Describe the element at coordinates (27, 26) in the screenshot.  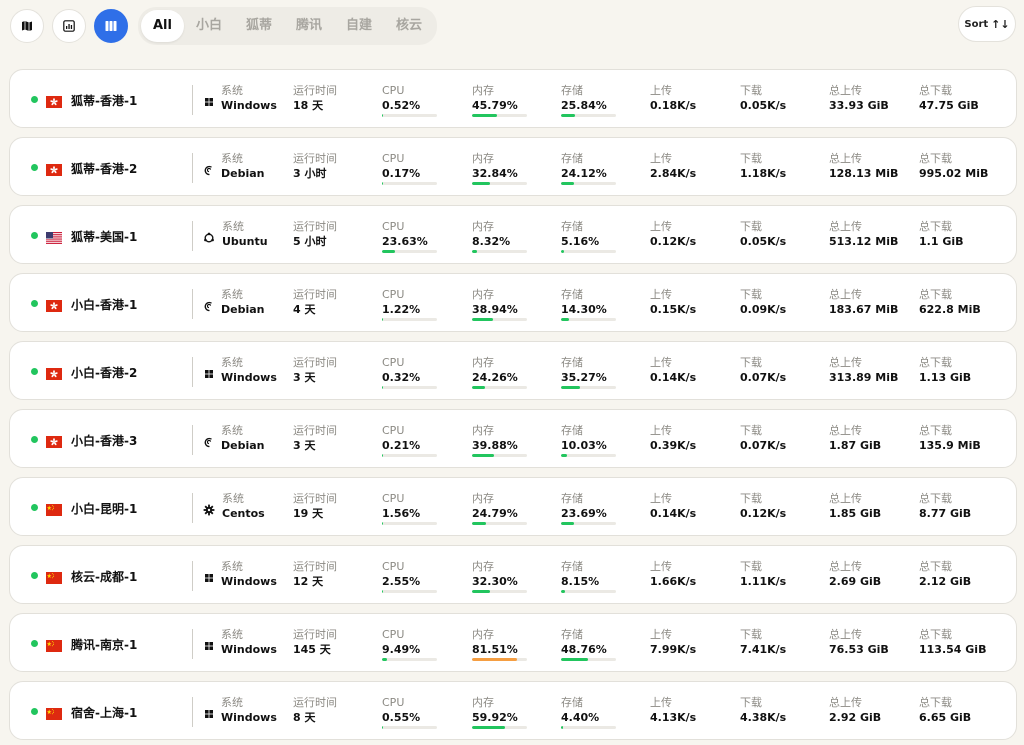
I see `map-view-button` at that location.